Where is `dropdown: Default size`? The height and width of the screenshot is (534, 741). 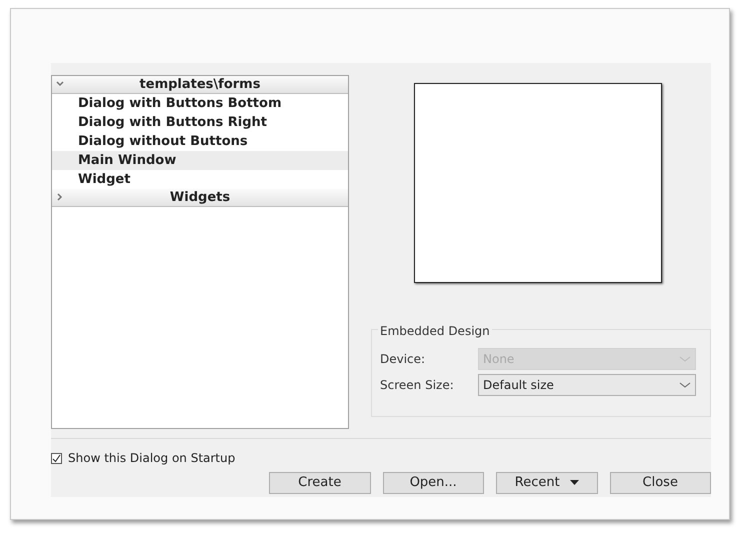
dropdown: Default size is located at coordinates (587, 385).